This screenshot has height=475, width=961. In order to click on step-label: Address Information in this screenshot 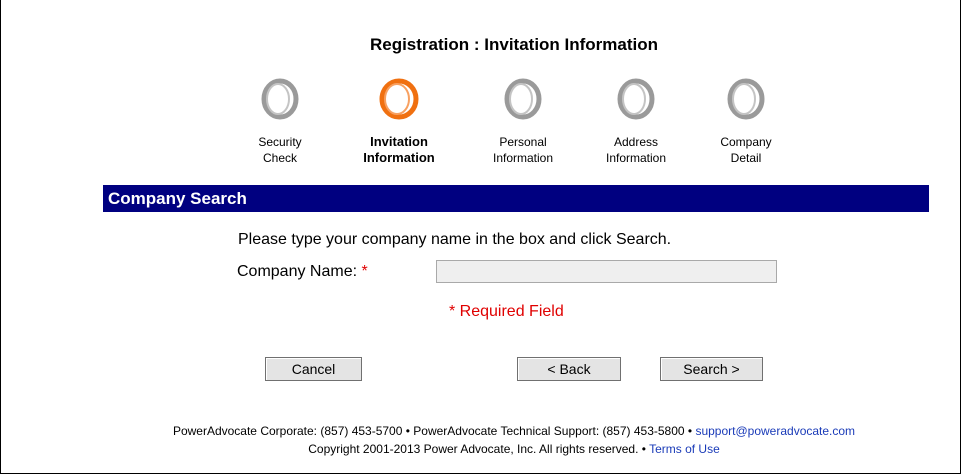, I will do `click(636, 150)`.